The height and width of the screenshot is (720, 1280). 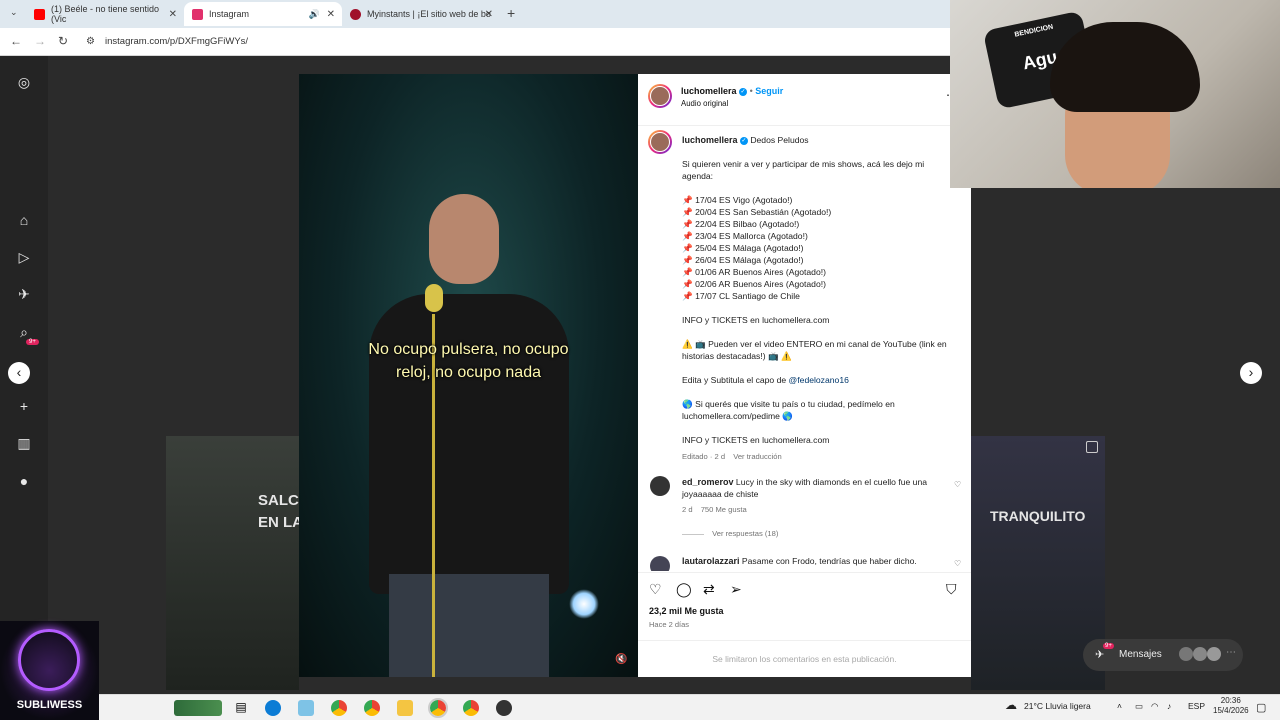 I want to click on save-icon: ⛉, so click(x=951, y=589).